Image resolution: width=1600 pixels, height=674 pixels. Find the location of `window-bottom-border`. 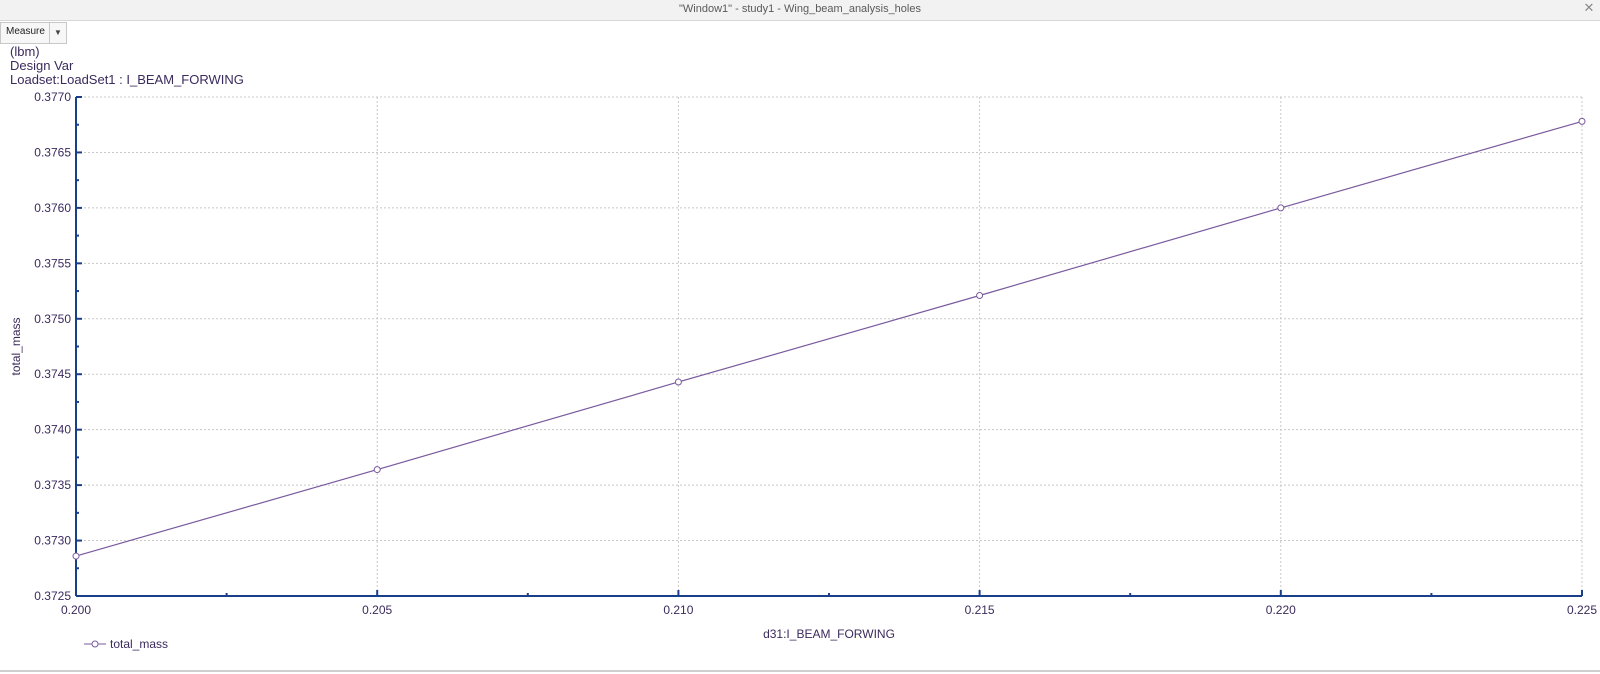

window-bottom-border is located at coordinates (800, 671).